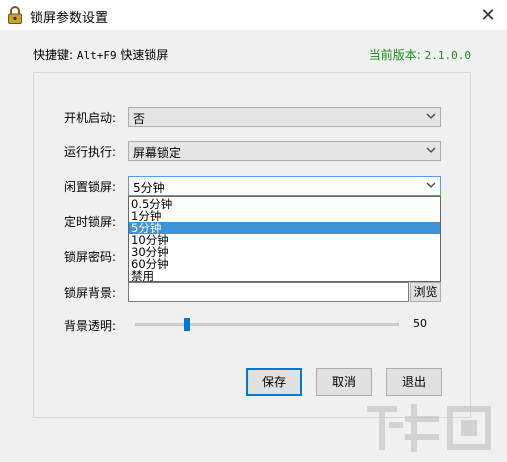 The width and height of the screenshot is (507, 462). Describe the element at coordinates (186, 324) in the screenshot. I see `transparency-slider-thumb` at that location.